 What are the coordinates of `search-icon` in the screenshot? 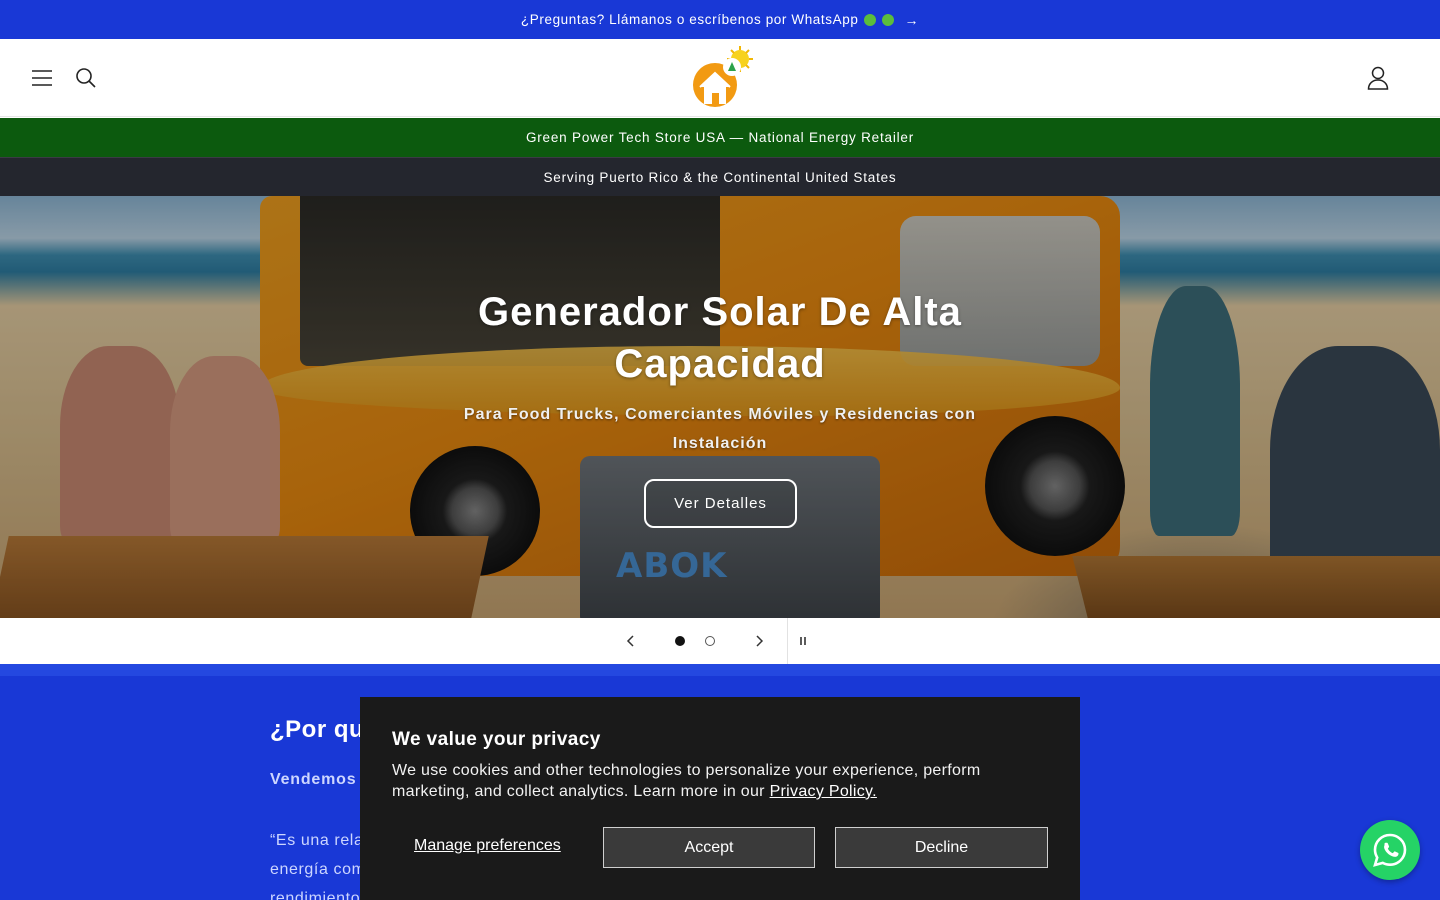 It's located at (86, 78).